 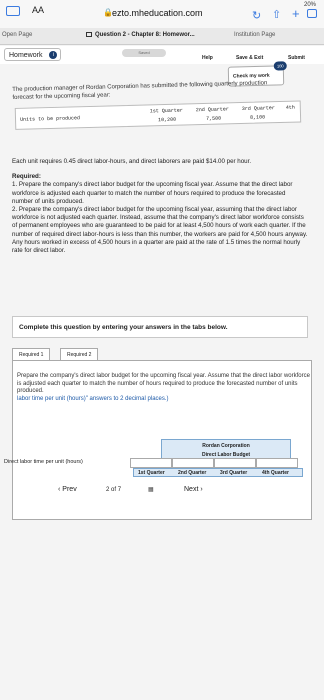 I want to click on homework-dropdown: Homework i, so click(x=33, y=54).